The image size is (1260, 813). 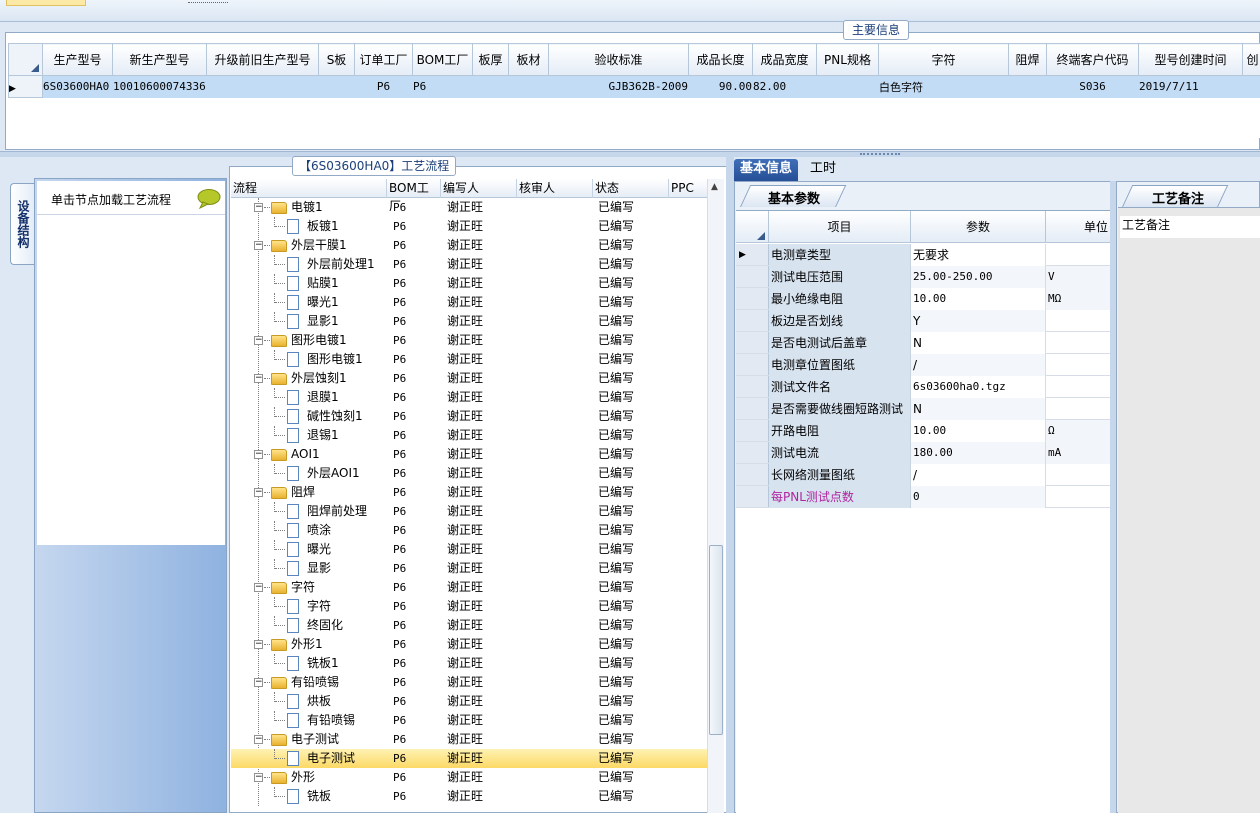 I want to click on flow-tree-row: − 外形1 P6 谢正旺 已编写, so click(x=469, y=644).